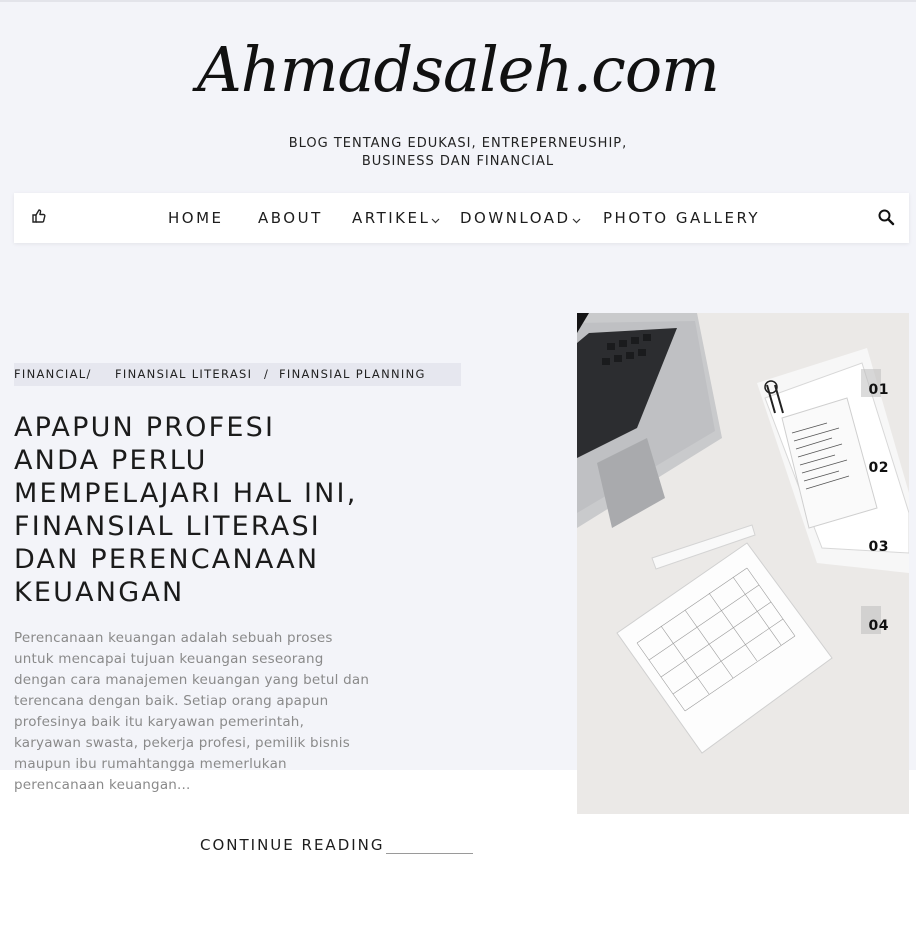 The width and height of the screenshot is (916, 940). Describe the element at coordinates (39, 216) in the screenshot. I see `thumbs-up-icon` at that location.